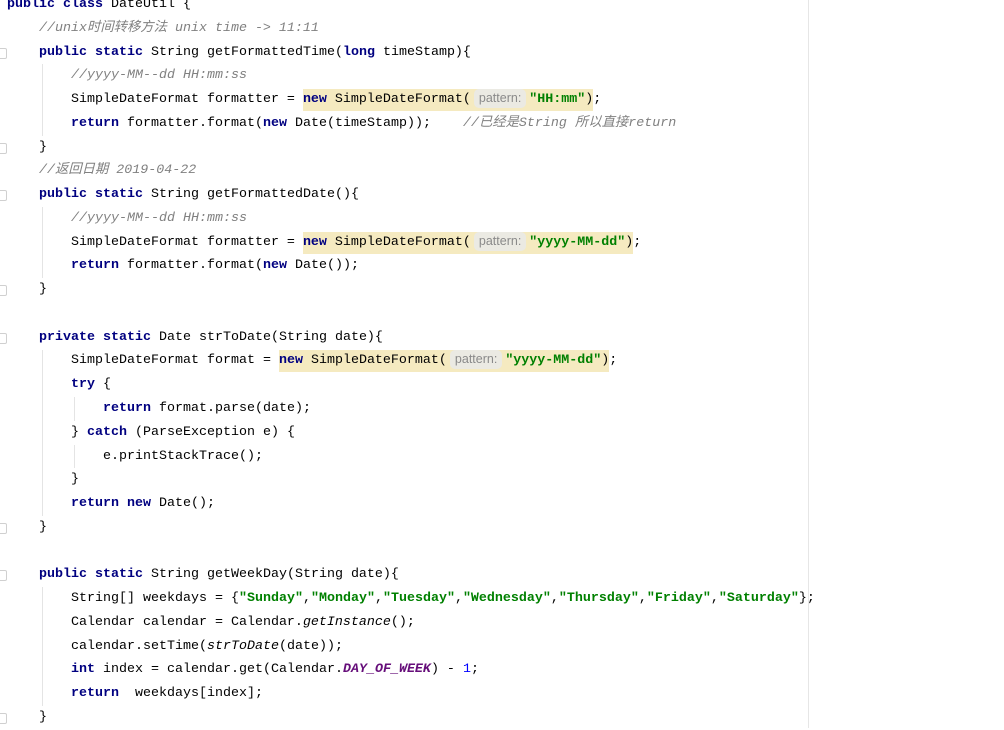  I want to click on code-line: public static String getFormattedDate(){, so click(505, 195).